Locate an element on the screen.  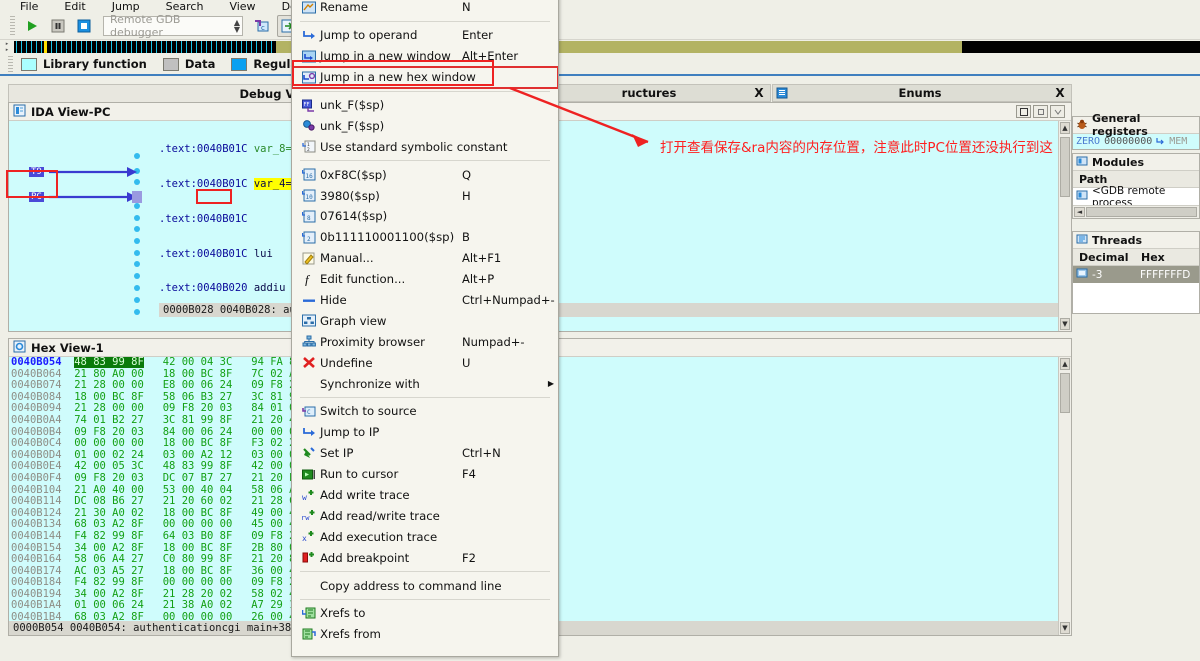
context-menu-item-add-read-write-trace: rw Add read/write trace is located at coordinates (425, 515).